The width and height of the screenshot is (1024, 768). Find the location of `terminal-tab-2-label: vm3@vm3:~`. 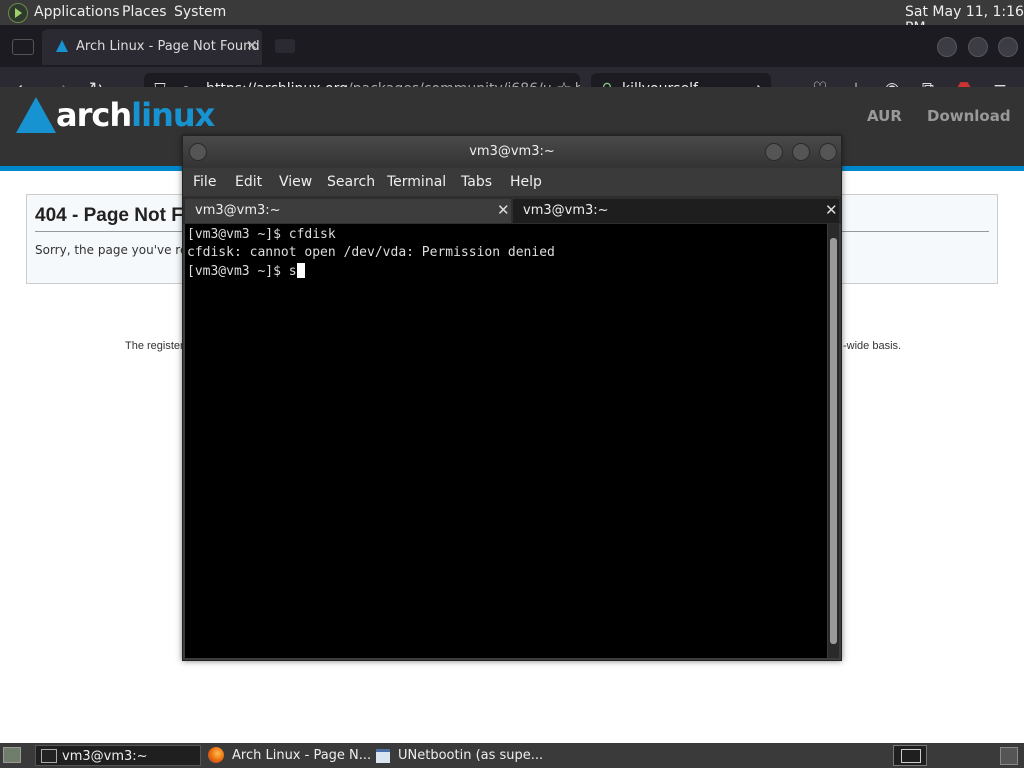

terminal-tab-2-label: vm3@vm3:~ is located at coordinates (566, 210).